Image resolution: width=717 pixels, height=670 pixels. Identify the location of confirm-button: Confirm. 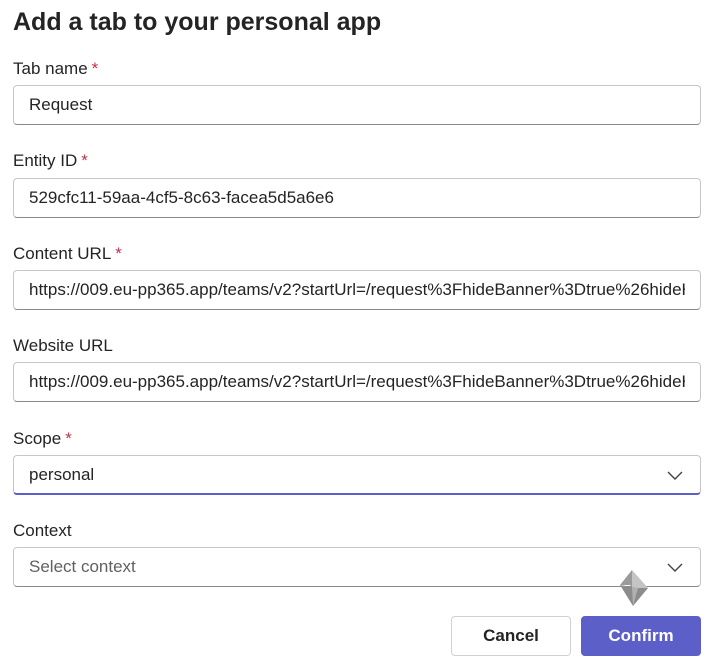
(641, 636).